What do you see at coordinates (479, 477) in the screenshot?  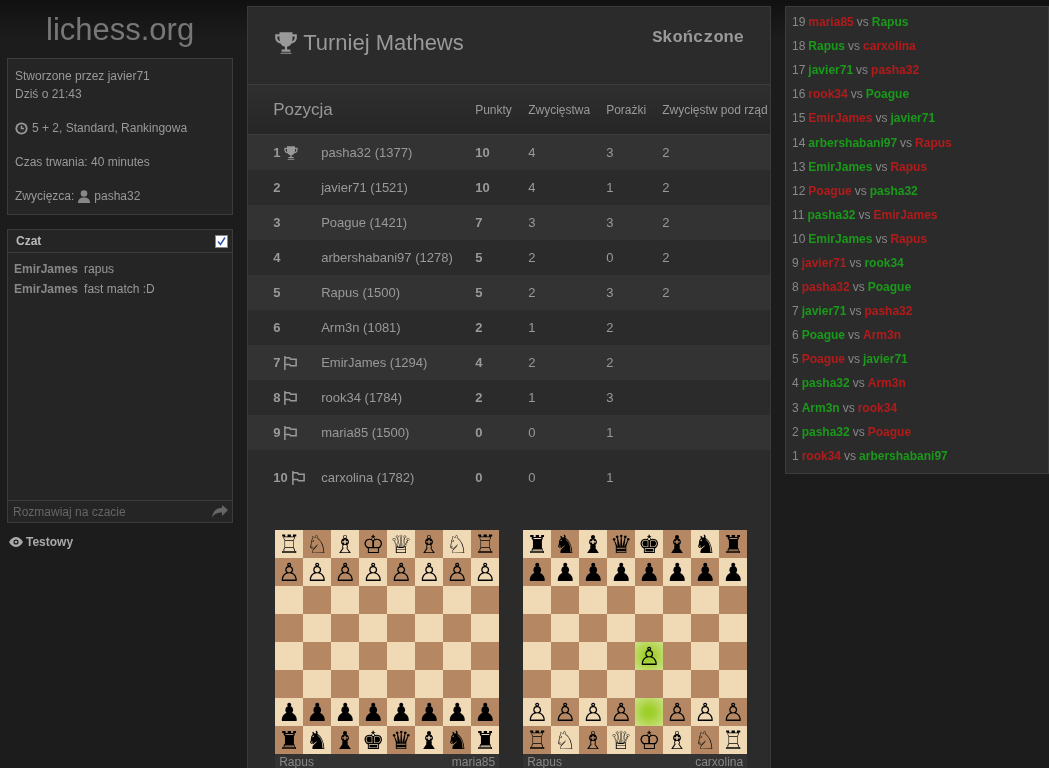 I see `points-cell-text: 0` at bounding box center [479, 477].